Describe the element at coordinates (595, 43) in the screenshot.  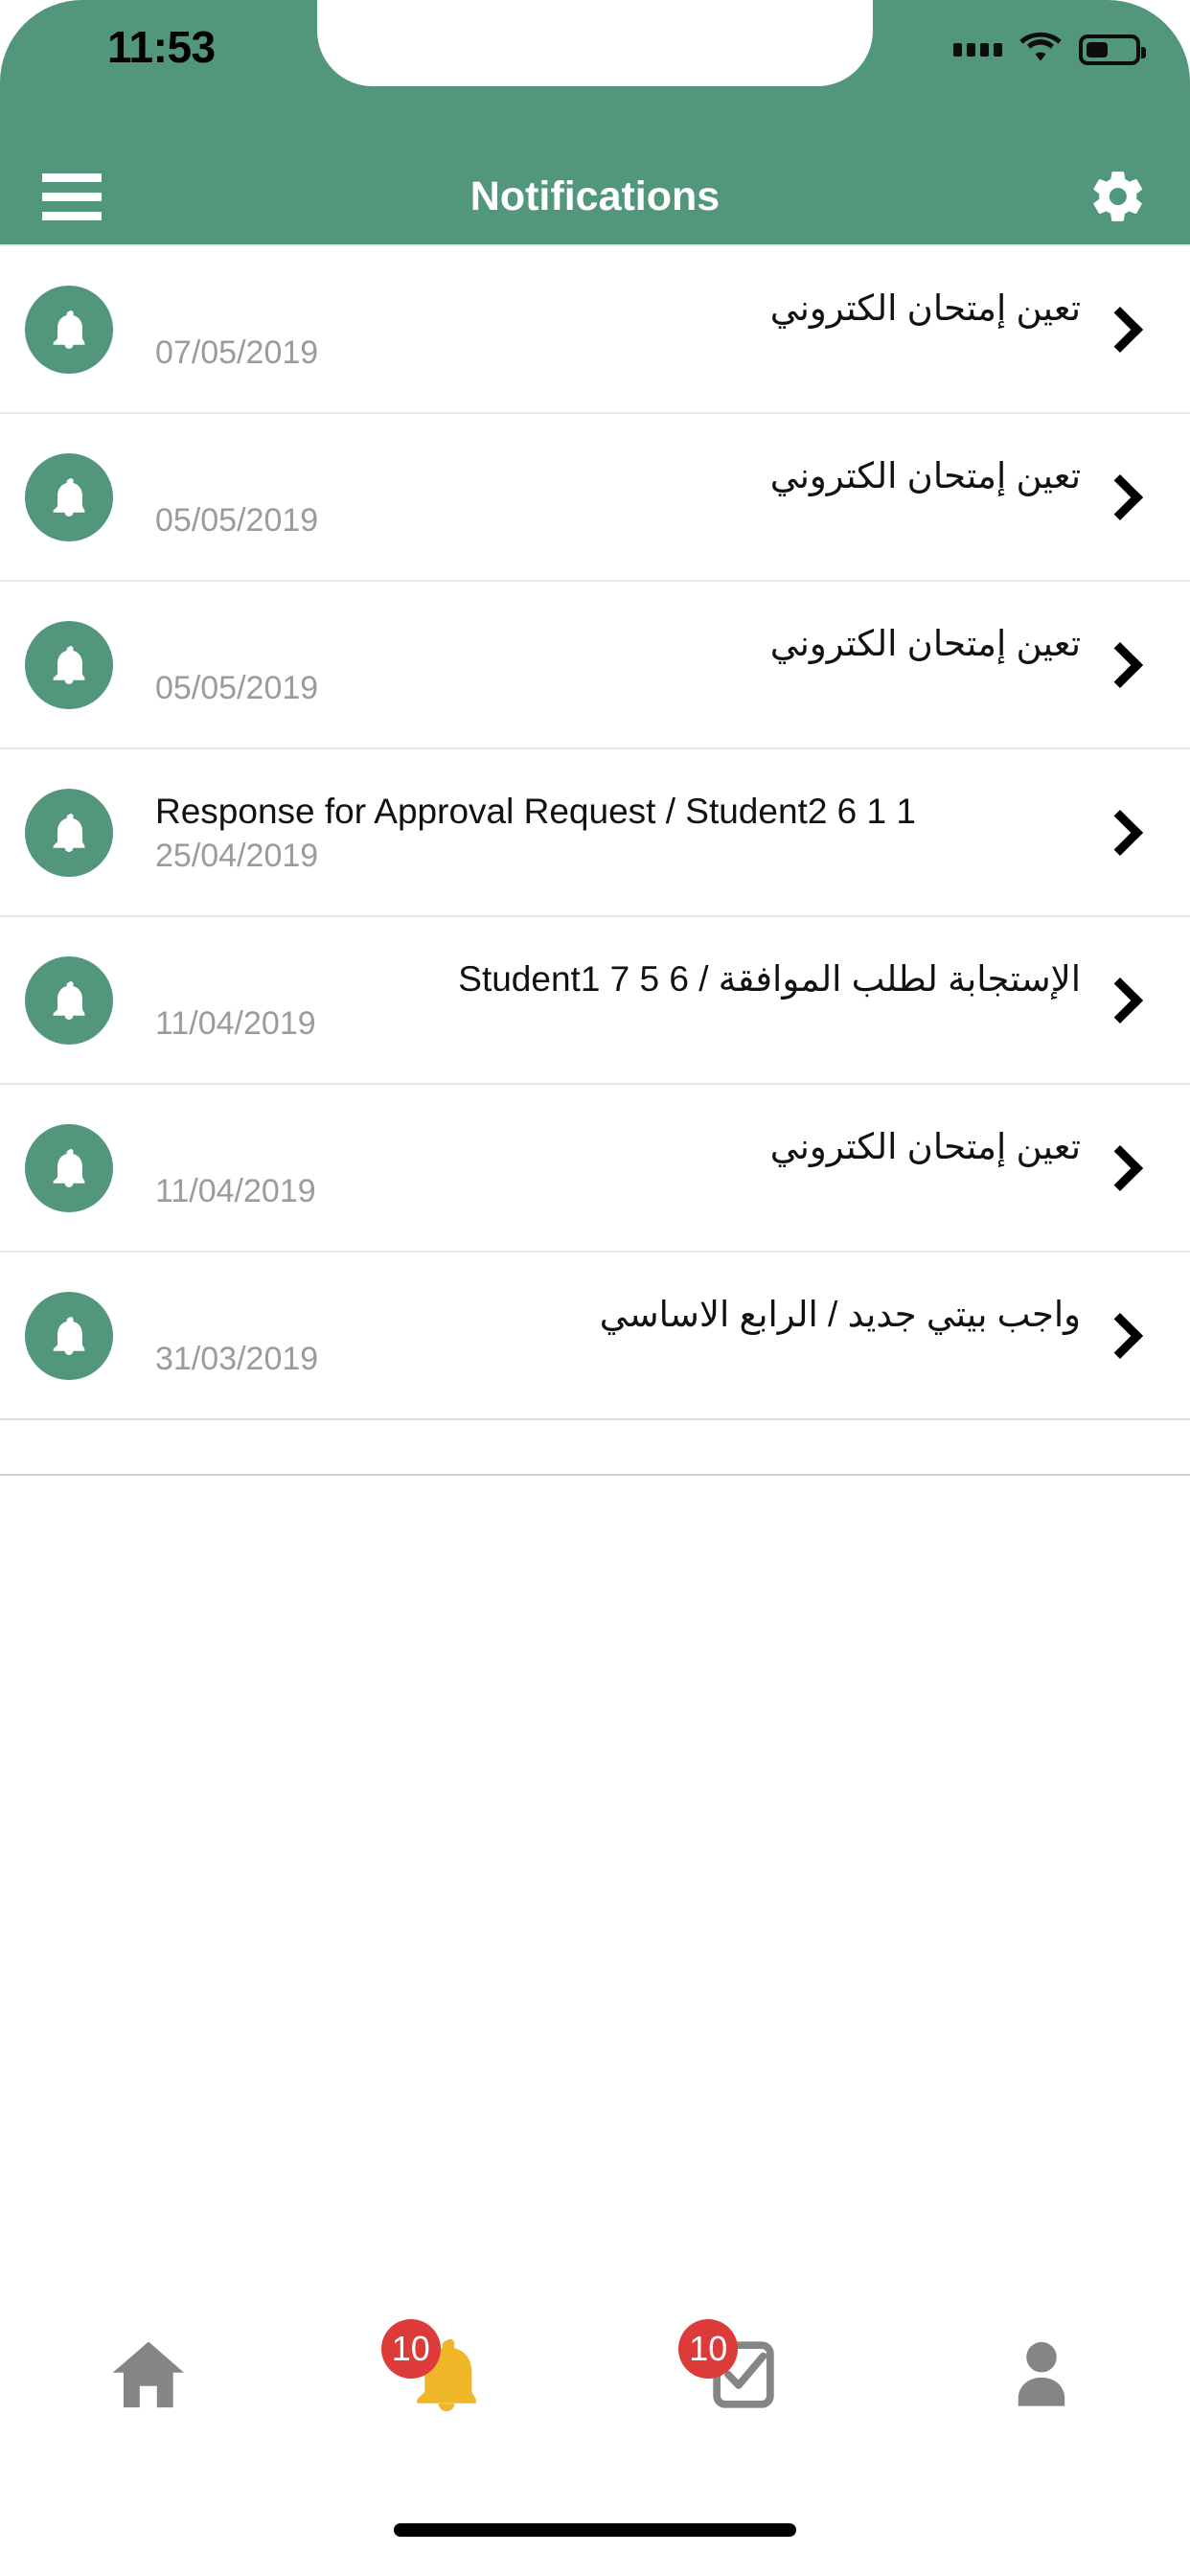
I see `device-notch` at that location.